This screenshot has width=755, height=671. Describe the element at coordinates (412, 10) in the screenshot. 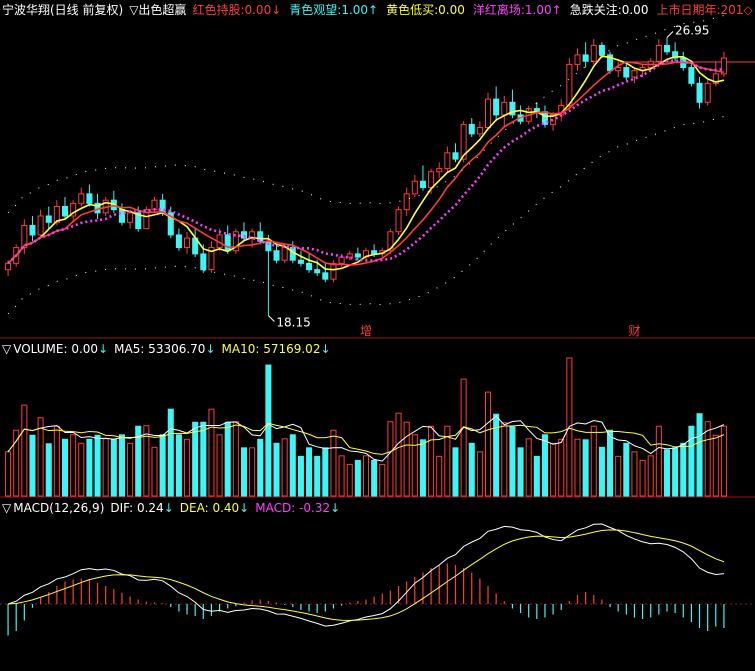

I see `indicator-label: 黄色低买:` at that location.